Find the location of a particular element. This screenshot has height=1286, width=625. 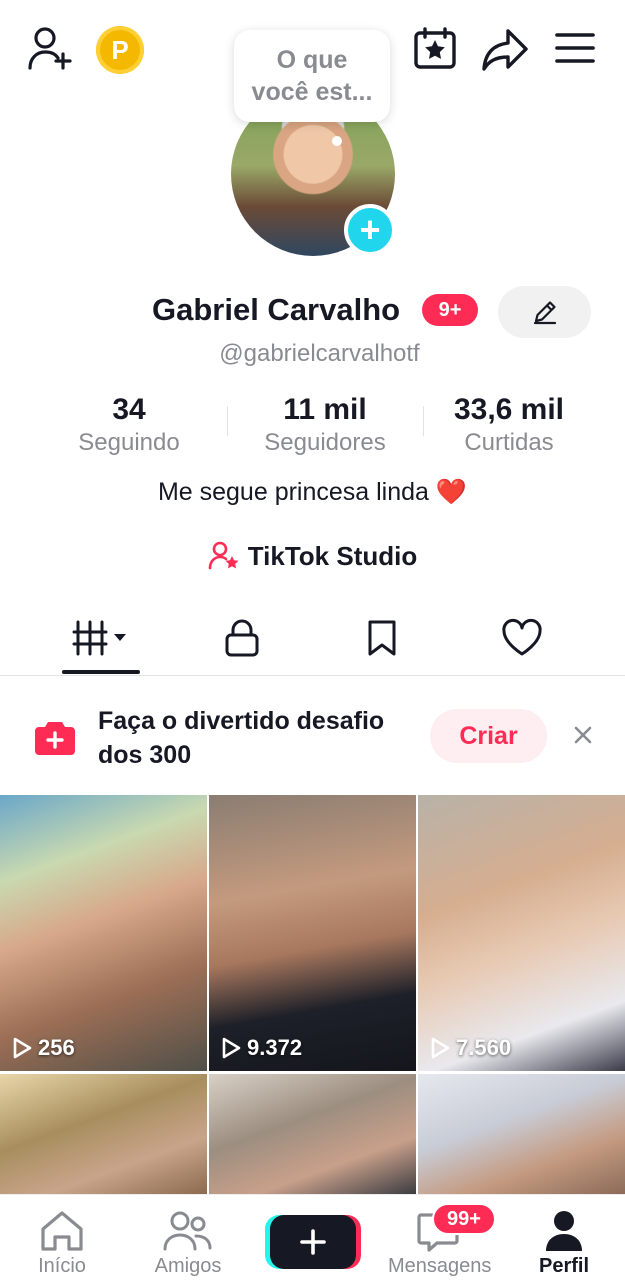

tab-liked is located at coordinates (522, 638).